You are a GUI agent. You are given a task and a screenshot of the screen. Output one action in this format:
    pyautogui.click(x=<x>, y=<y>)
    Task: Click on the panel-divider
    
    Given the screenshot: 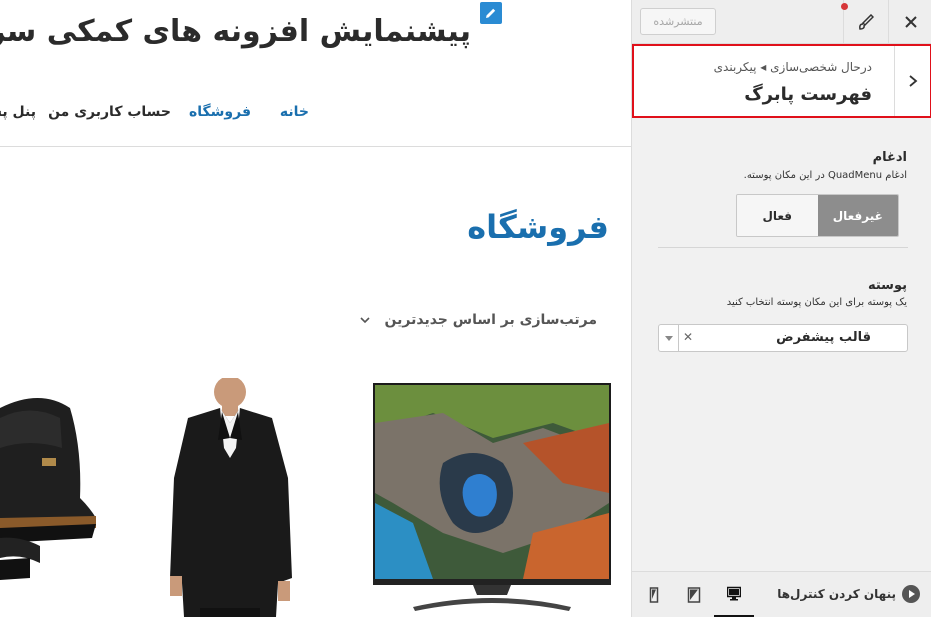 What is the action you would take?
    pyautogui.click(x=783, y=247)
    